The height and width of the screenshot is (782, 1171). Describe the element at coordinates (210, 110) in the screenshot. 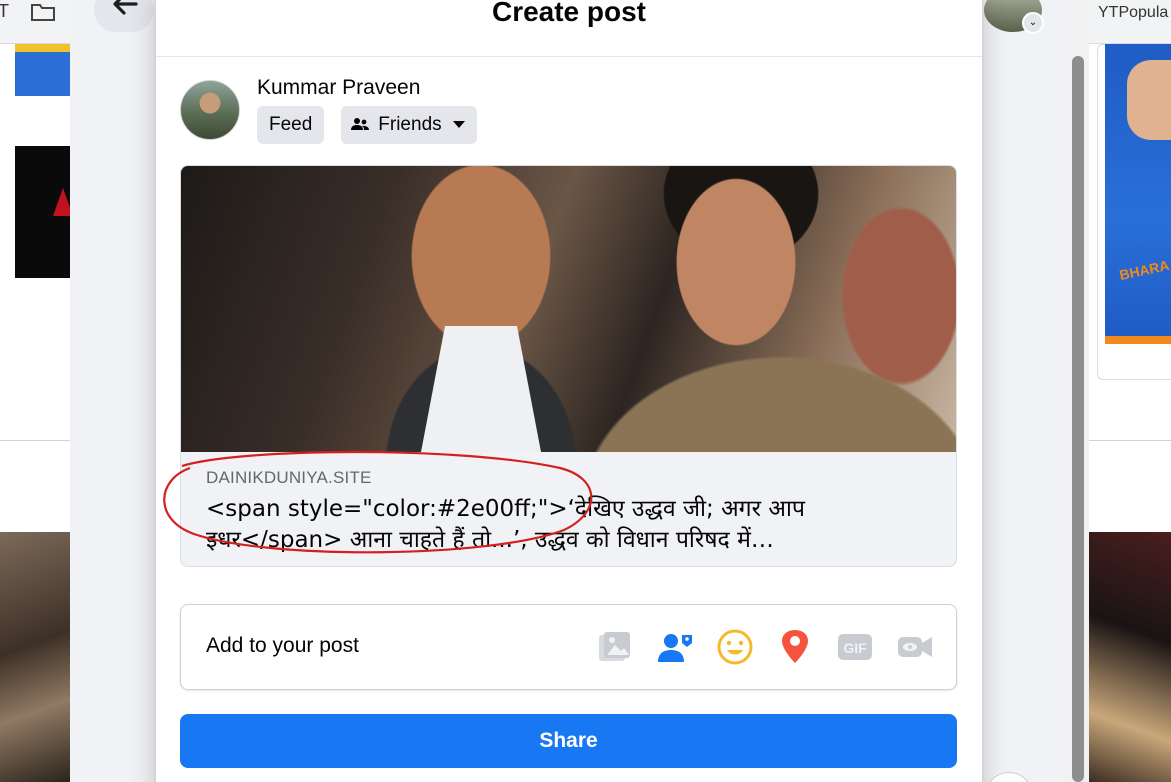

I see `author-avatar` at that location.